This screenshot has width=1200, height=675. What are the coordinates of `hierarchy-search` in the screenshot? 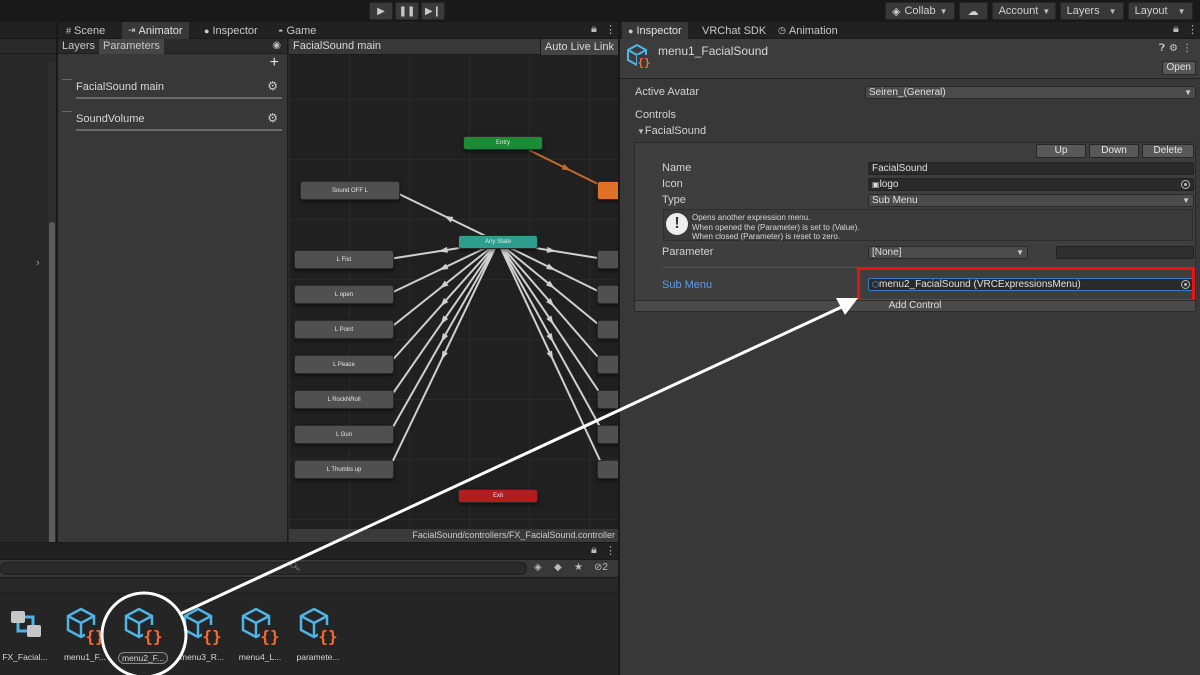 It's located at (28, 47).